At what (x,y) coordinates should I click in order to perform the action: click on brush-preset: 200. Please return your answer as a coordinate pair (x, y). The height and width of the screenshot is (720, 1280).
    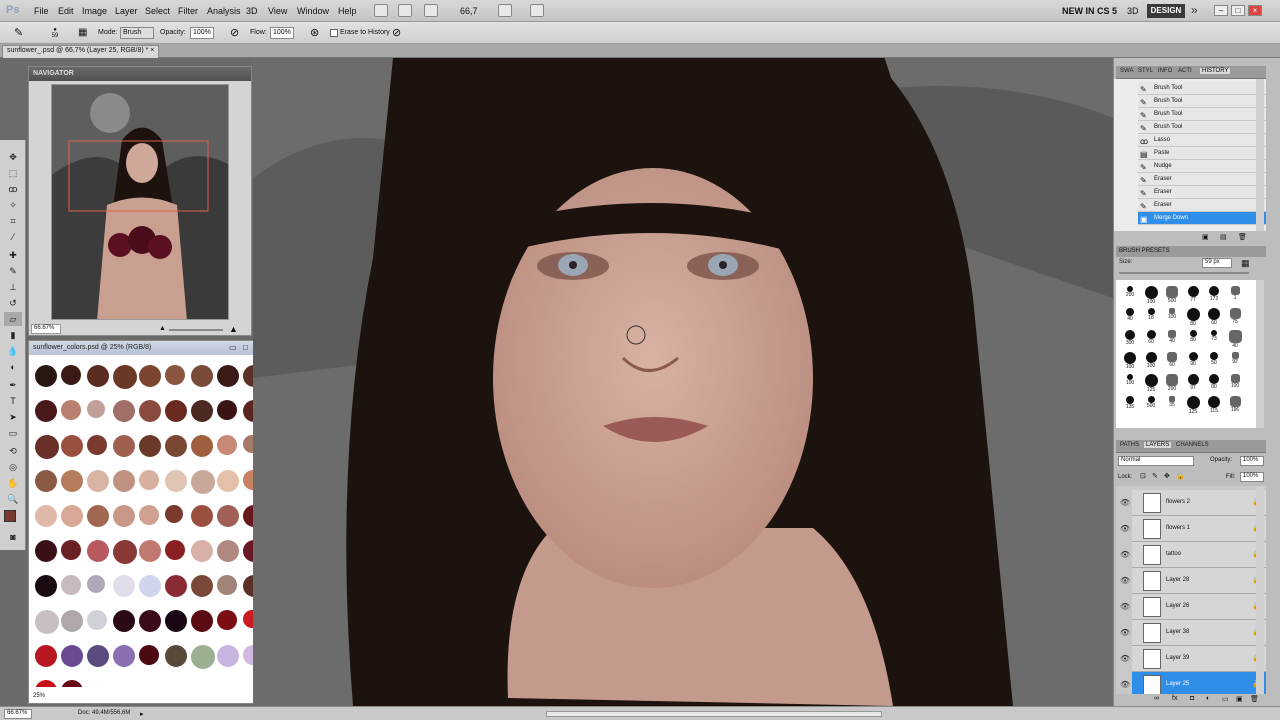
    Looking at the image, I should click on (1172, 382).